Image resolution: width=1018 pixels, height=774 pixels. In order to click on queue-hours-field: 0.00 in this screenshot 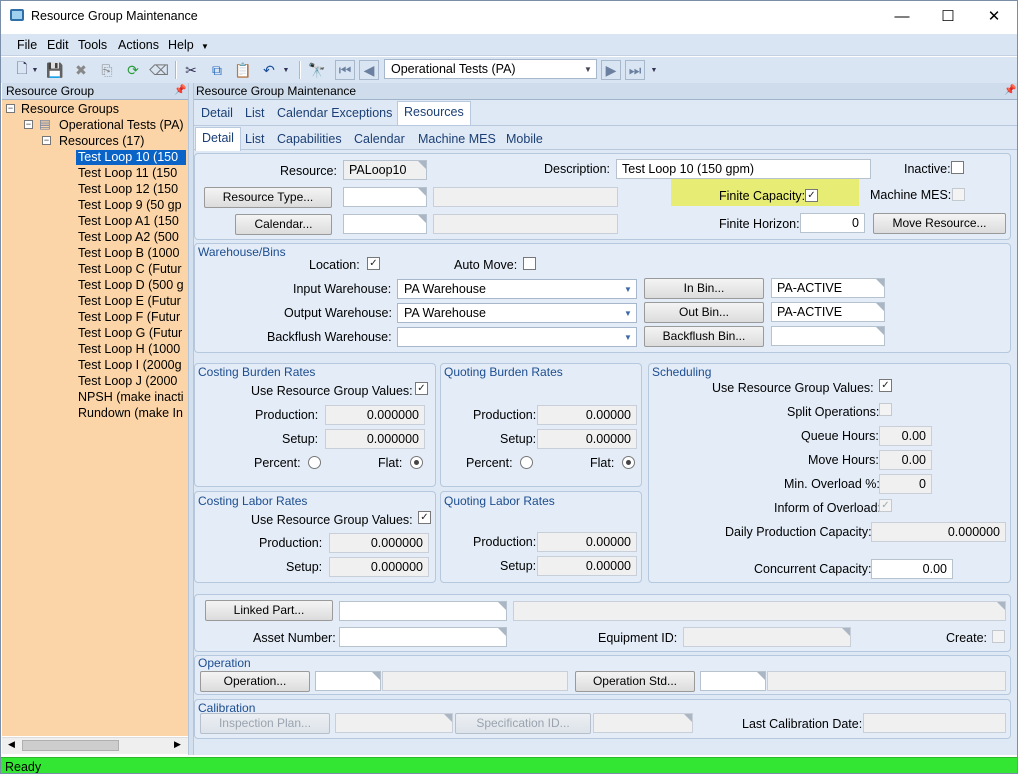, I will do `click(905, 436)`.